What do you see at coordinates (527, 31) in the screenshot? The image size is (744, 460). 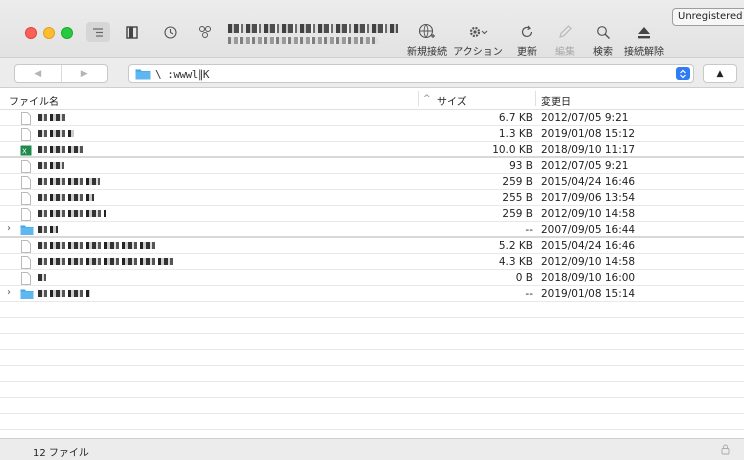 I see `refresh-icon` at bounding box center [527, 31].